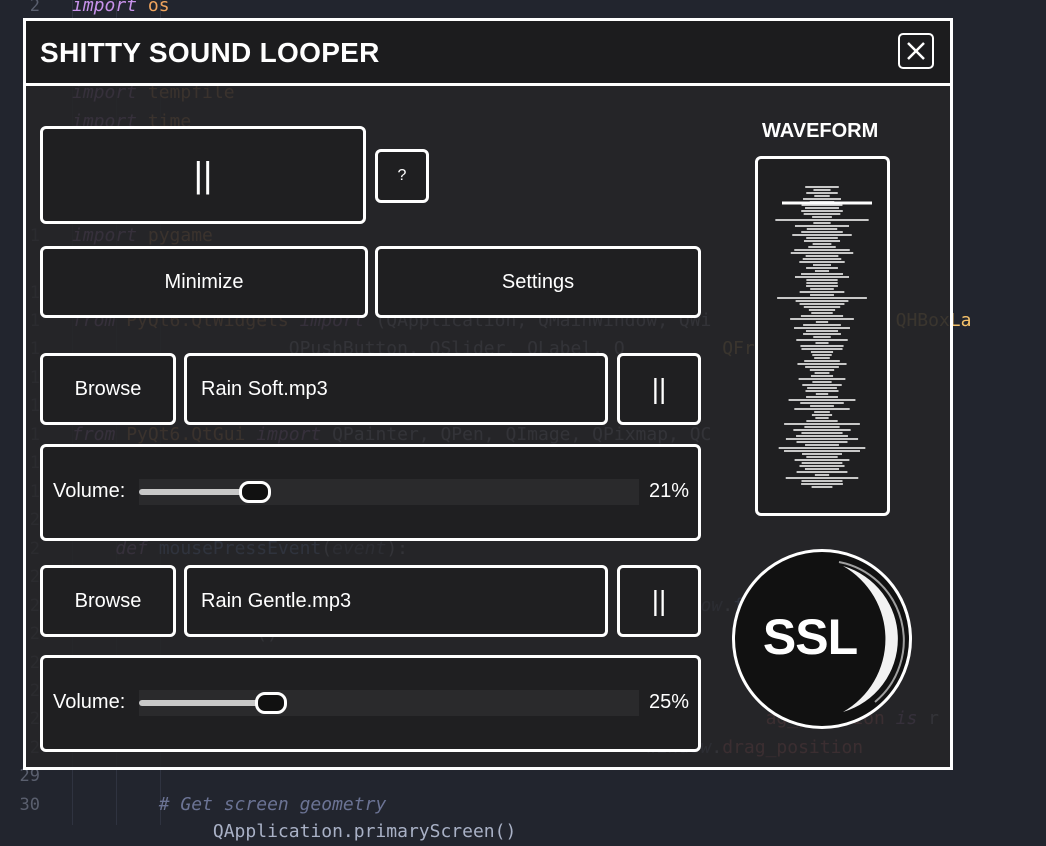 This screenshot has height=846, width=1046. Describe the element at coordinates (264, 388) in the screenshot. I see `track1-filename: Rain Soft.mp3` at that location.